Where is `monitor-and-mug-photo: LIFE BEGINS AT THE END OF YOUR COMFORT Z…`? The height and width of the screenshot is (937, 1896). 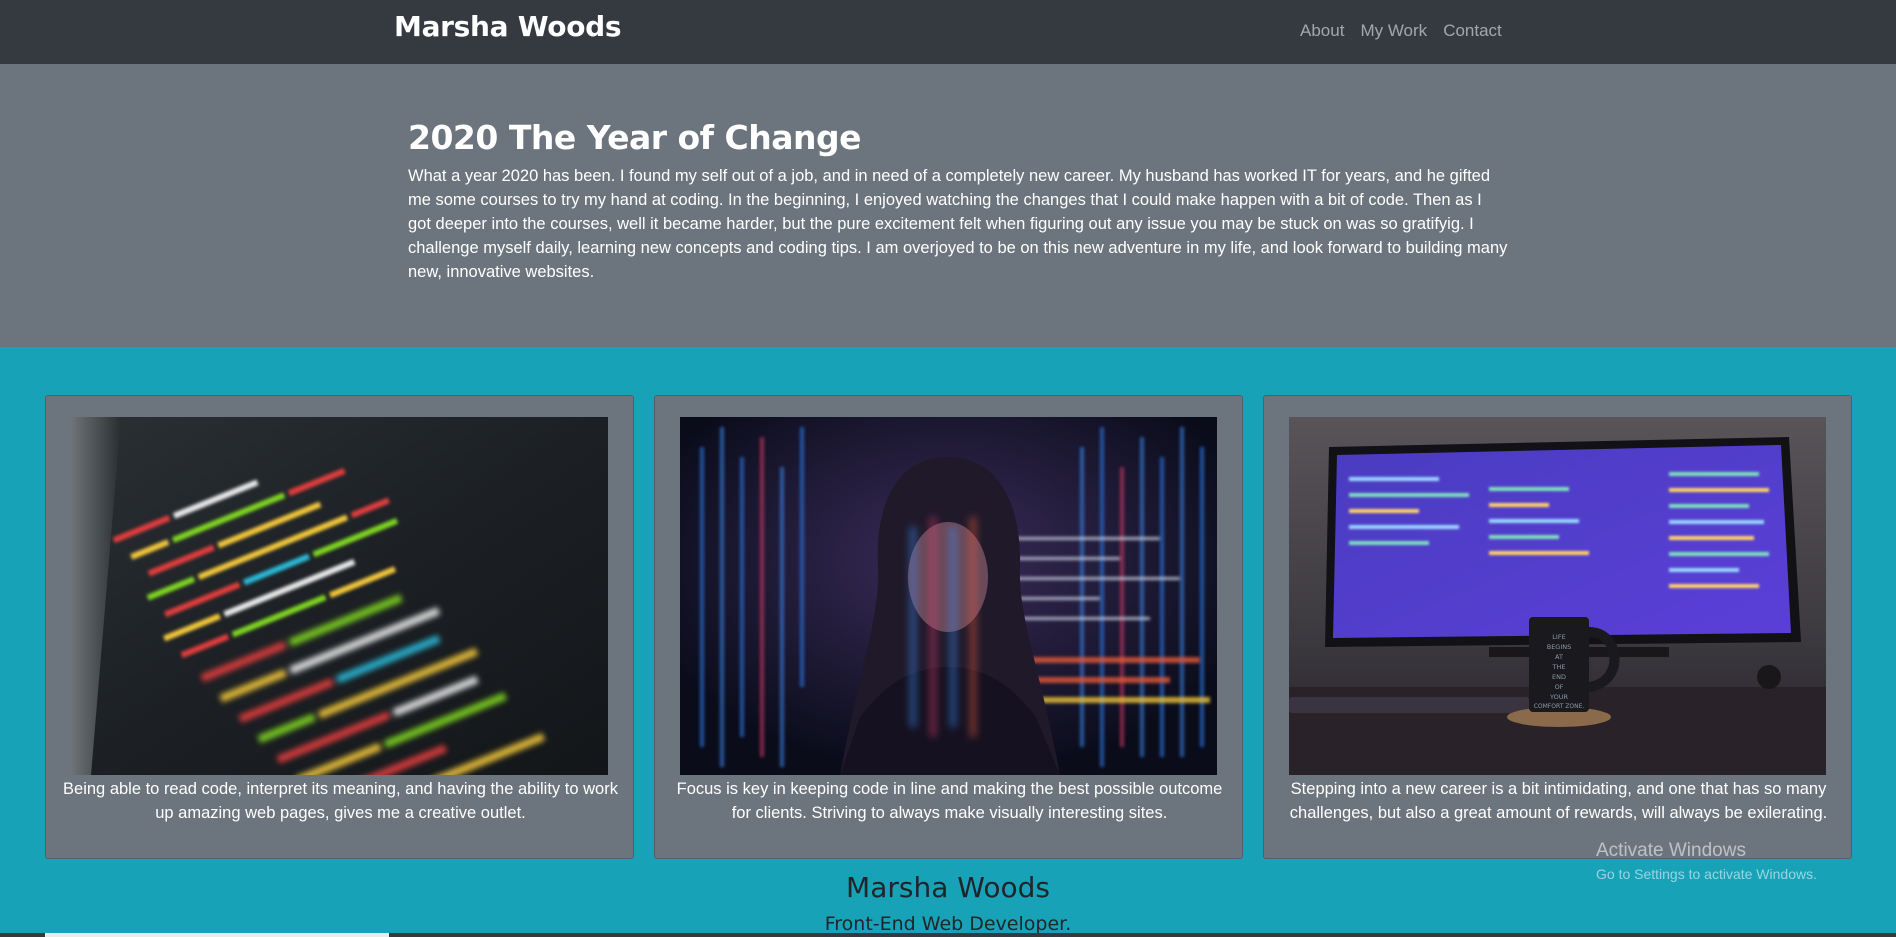 monitor-and-mug-photo: LIFE BEGINS AT THE END OF YOUR COMFORT Z… is located at coordinates (1557, 596).